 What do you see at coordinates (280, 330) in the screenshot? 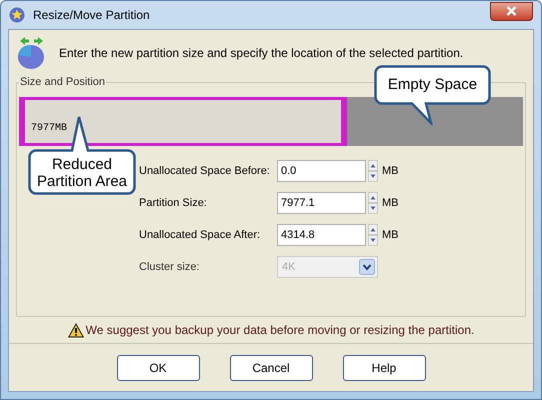
I see `warning-text: We suggest you backup your data before moving or resizing the partition.` at bounding box center [280, 330].